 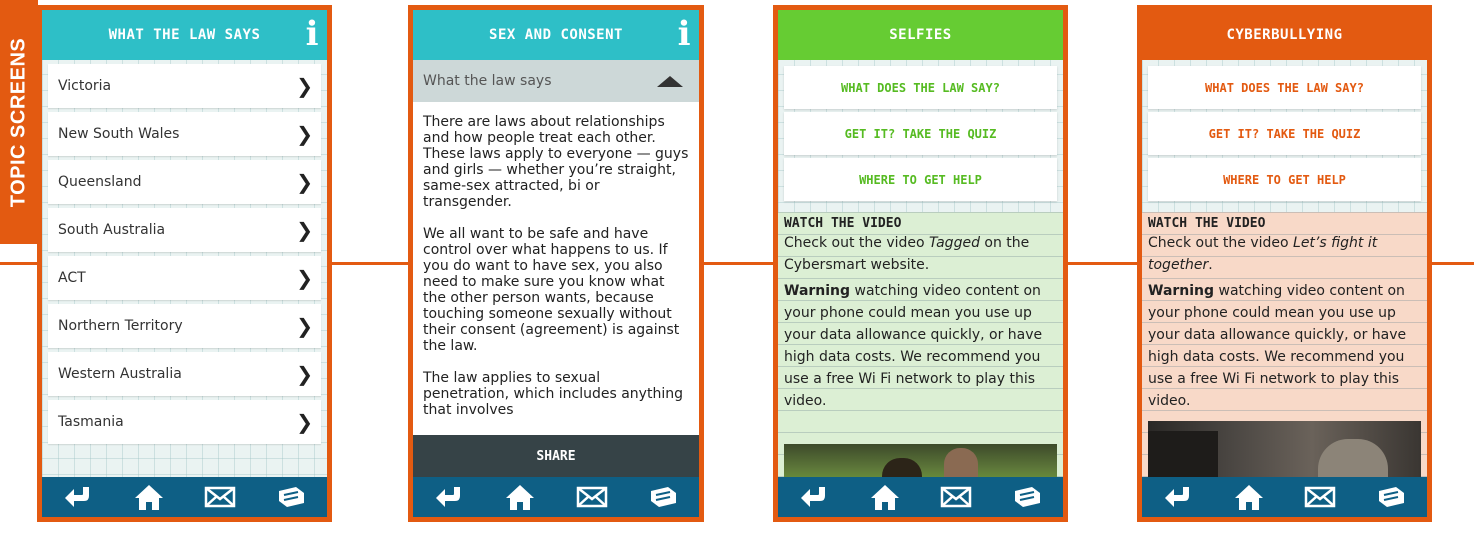 I want to click on list-item-victoria: Victoria ❯, so click(x=184, y=86).